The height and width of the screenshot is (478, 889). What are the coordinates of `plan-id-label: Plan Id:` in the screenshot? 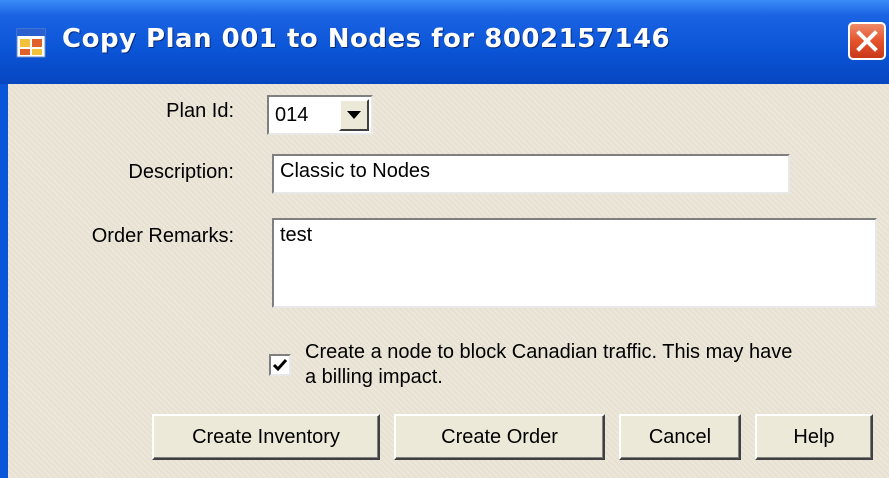 It's located at (200, 111).